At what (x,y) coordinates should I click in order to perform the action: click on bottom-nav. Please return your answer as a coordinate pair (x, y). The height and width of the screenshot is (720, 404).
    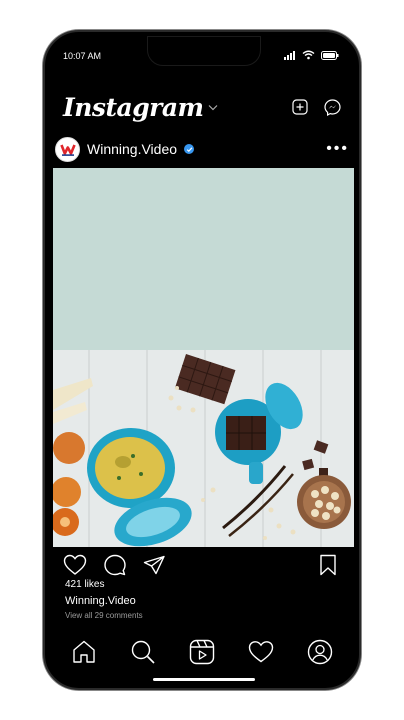
    Looking at the image, I should click on (202, 652).